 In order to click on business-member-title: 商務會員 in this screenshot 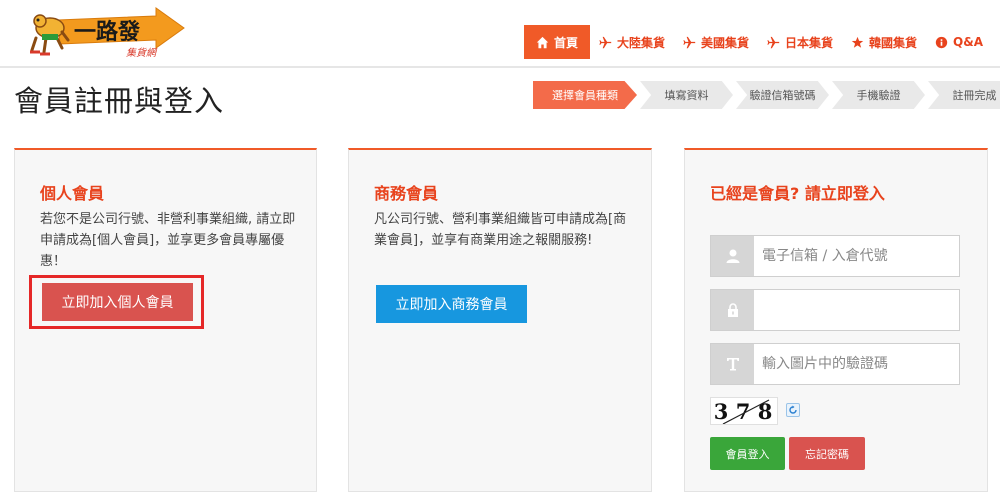, I will do `click(406, 193)`.